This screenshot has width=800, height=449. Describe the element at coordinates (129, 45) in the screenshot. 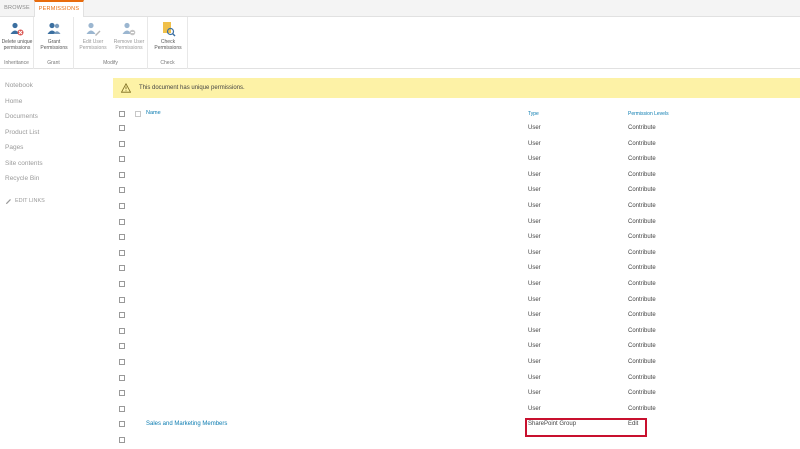

I see `remove-user-permissions-label: Remove User Permissions` at that location.